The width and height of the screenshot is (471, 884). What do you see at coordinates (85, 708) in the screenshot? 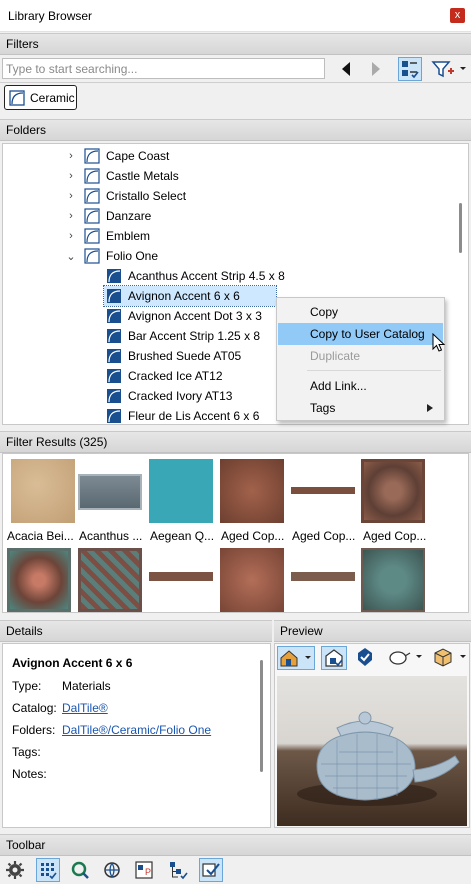
I see `details-catalog-link: DalTile®` at bounding box center [85, 708].